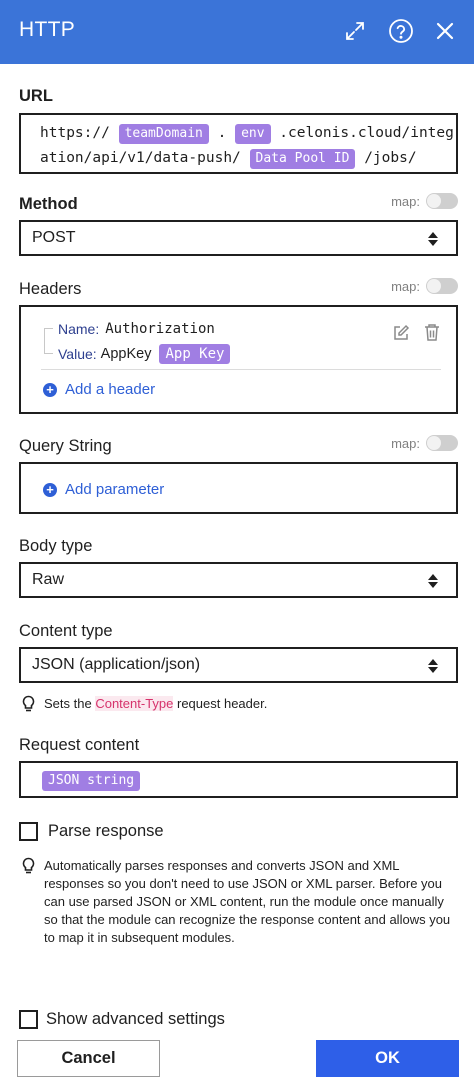 Image resolution: width=474 pixels, height=1089 pixels. I want to click on header-name-label: Name:, so click(79, 329).